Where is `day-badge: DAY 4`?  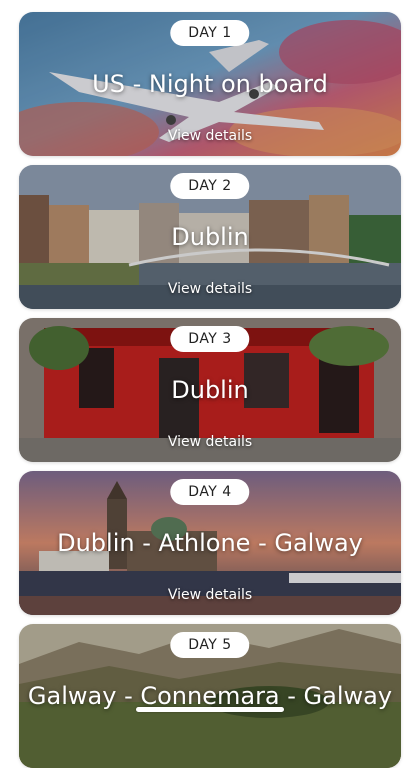 day-badge: DAY 4 is located at coordinates (210, 492).